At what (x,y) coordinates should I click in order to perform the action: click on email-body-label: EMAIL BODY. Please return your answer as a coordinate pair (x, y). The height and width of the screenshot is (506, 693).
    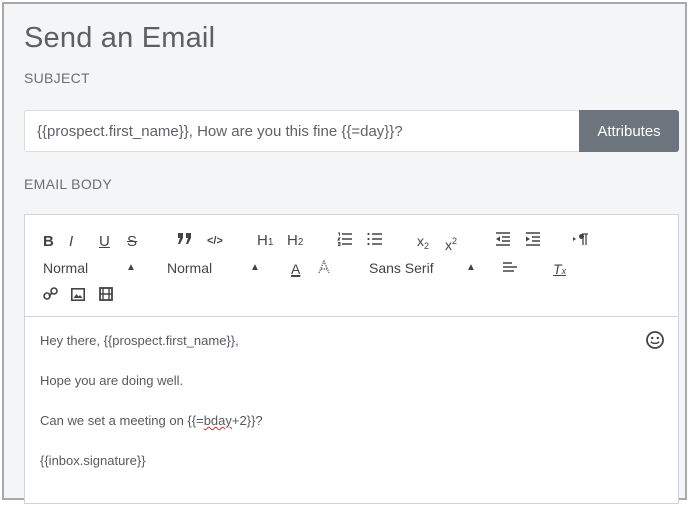
    Looking at the image, I should click on (68, 184).